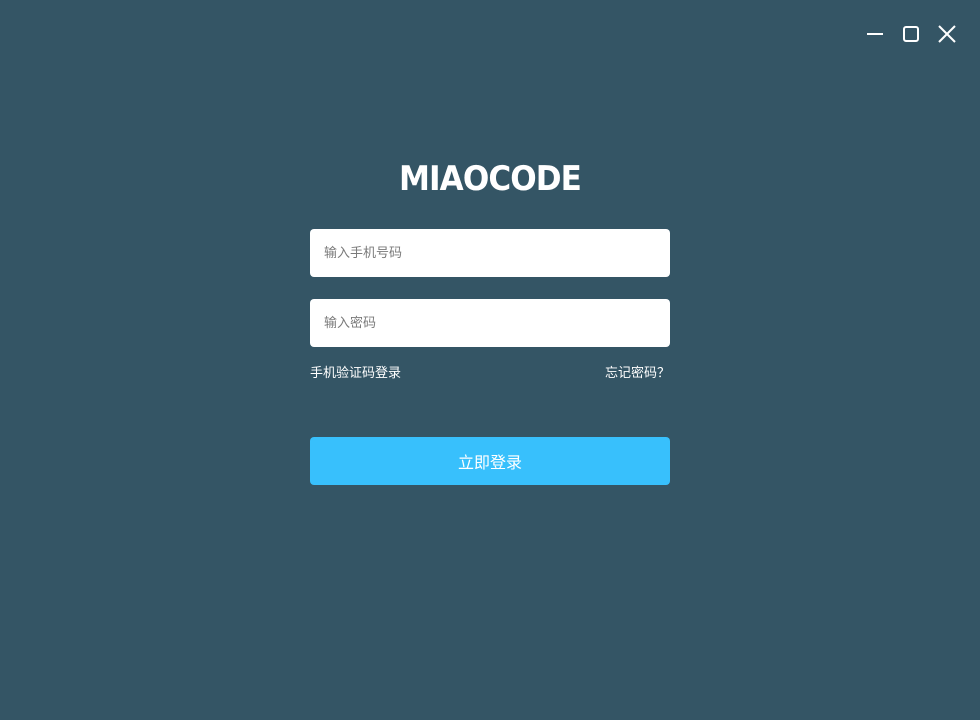 Image resolution: width=980 pixels, height=720 pixels. I want to click on sms-login-link: 手机验证码登录, so click(355, 371).